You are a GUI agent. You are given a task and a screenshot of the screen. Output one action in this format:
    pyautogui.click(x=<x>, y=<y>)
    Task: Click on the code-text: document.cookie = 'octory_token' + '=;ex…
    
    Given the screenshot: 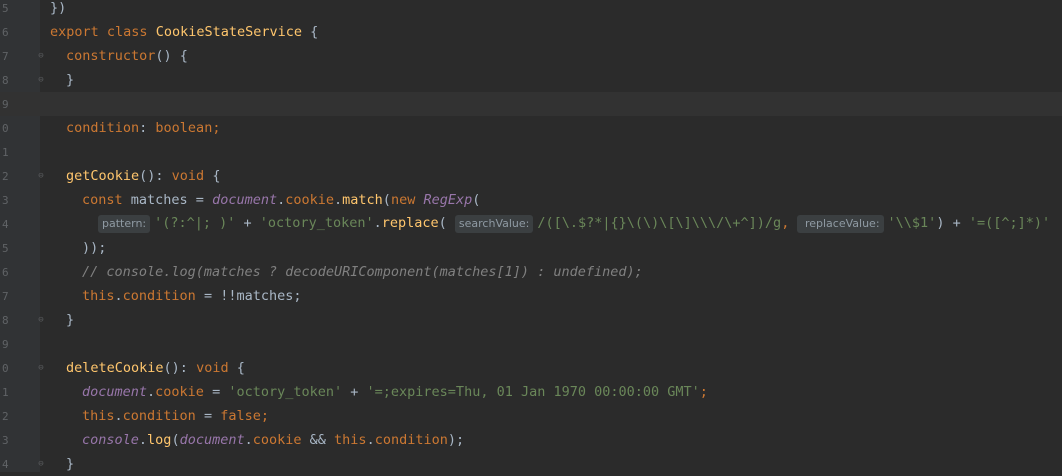 What is the action you would take?
    pyautogui.click(x=379, y=392)
    